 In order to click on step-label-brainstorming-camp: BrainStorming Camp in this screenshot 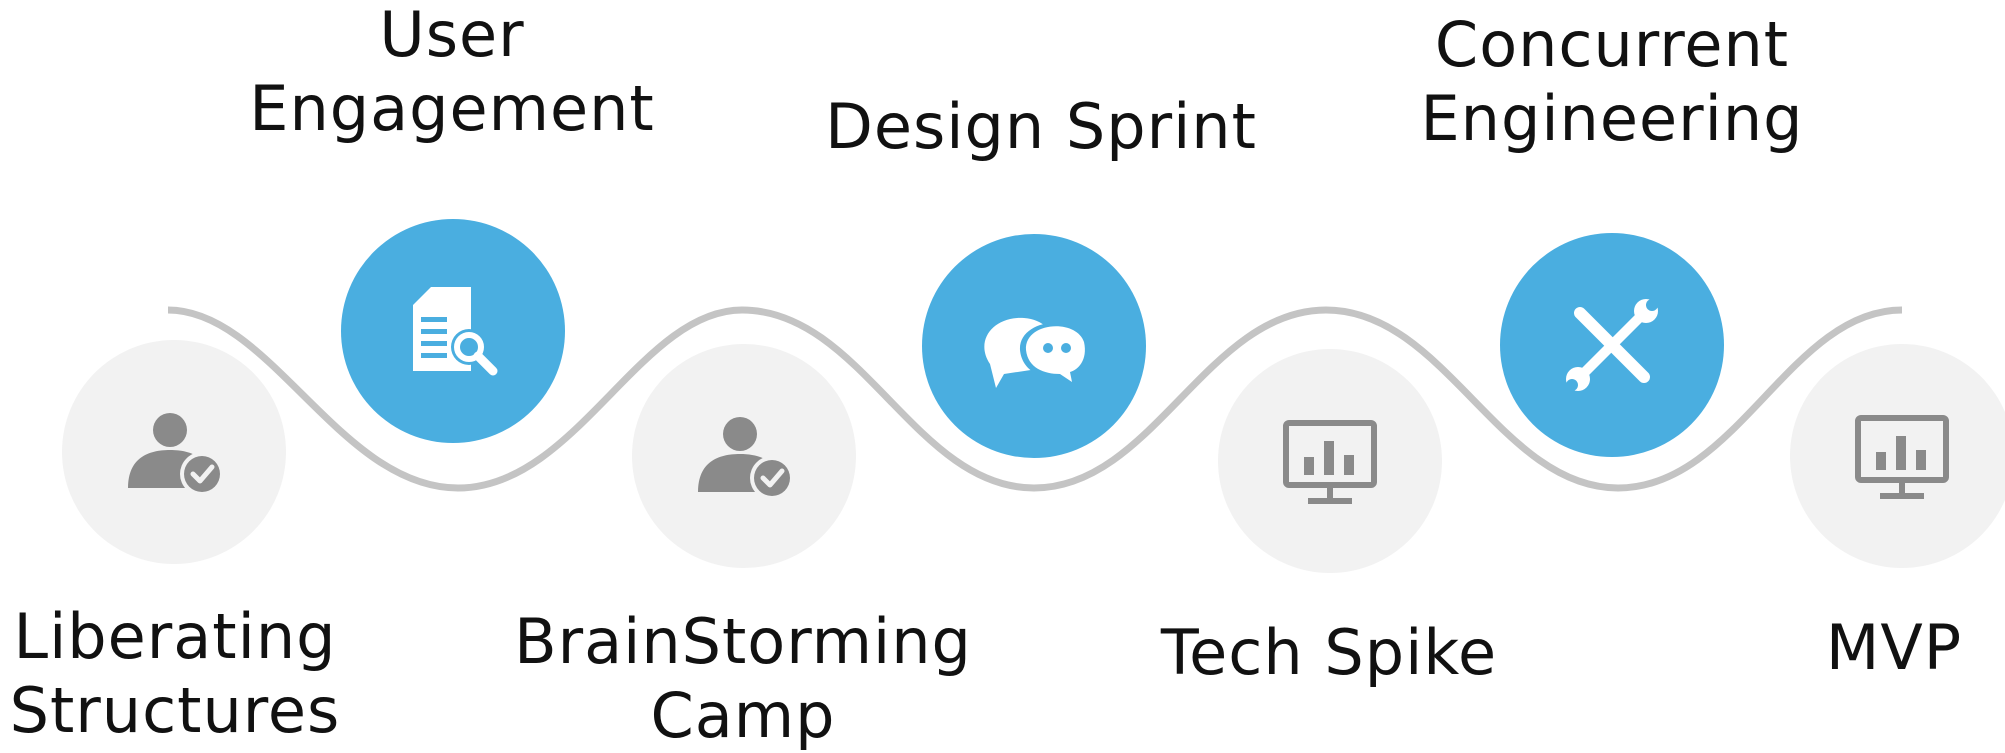, I will do `click(743, 678)`.